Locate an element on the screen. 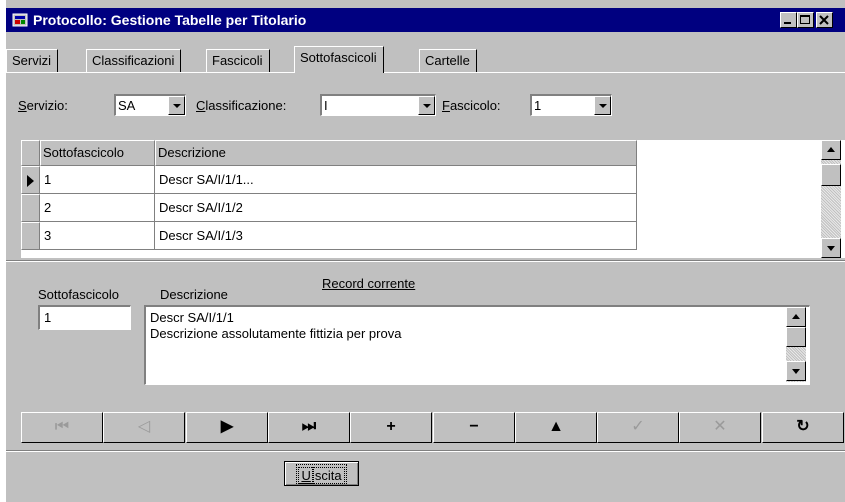 The height and width of the screenshot is (502, 845). tab-label: Fascicoli is located at coordinates (237, 60).